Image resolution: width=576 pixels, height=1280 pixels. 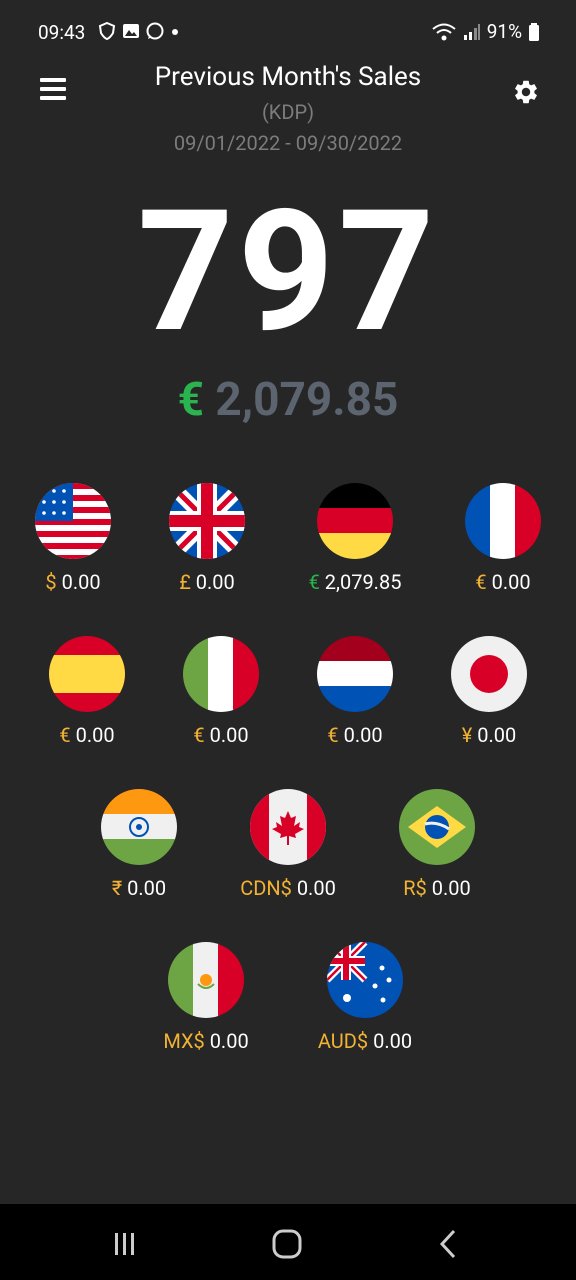 I want to click on market-amount-fr: € 0.00, so click(x=494, y=582).